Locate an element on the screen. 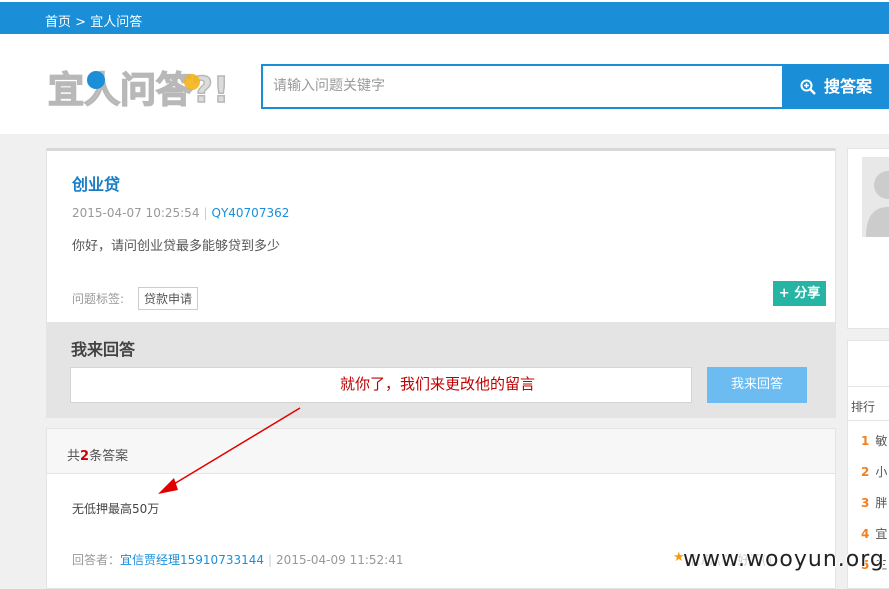 The height and width of the screenshot is (589, 889). answer-date: 2015-04-09 11:52:41 is located at coordinates (340, 560).